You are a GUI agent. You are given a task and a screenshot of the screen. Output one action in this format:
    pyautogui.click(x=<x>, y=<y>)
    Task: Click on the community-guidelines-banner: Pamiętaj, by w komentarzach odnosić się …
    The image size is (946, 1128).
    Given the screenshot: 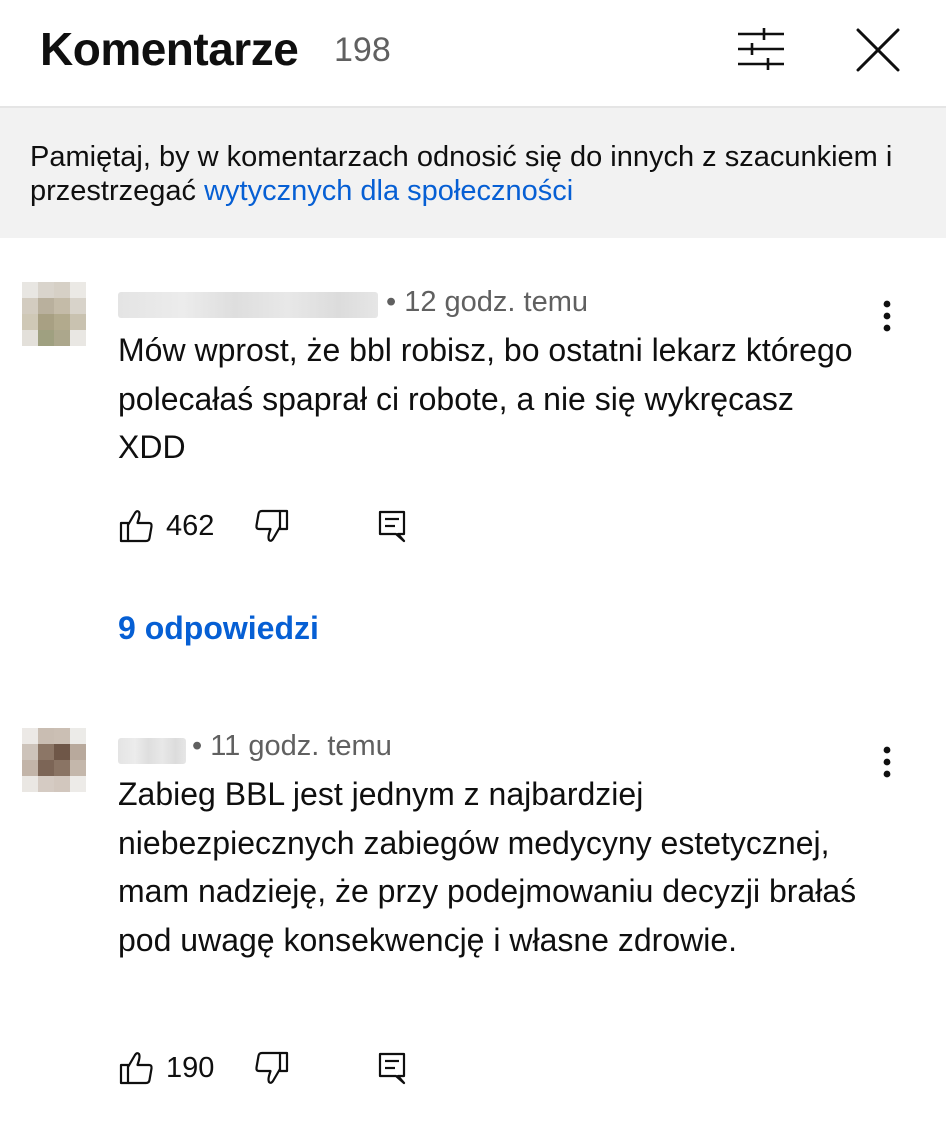 What is the action you would take?
    pyautogui.click(x=473, y=173)
    